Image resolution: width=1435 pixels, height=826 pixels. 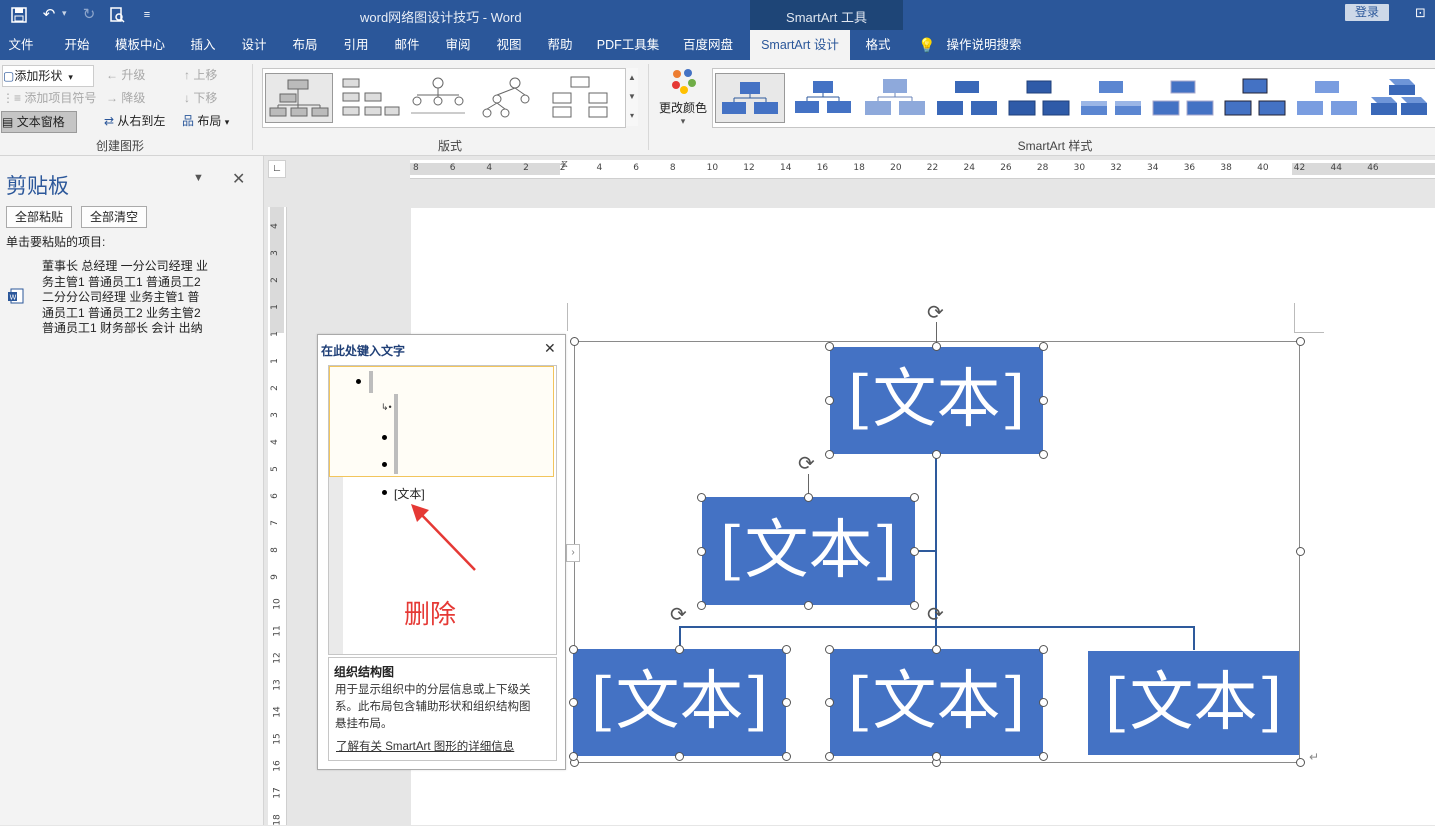 What do you see at coordinates (48, 76) in the screenshot?
I see `add-shape-button: ▢添加形状 ▾` at bounding box center [48, 76].